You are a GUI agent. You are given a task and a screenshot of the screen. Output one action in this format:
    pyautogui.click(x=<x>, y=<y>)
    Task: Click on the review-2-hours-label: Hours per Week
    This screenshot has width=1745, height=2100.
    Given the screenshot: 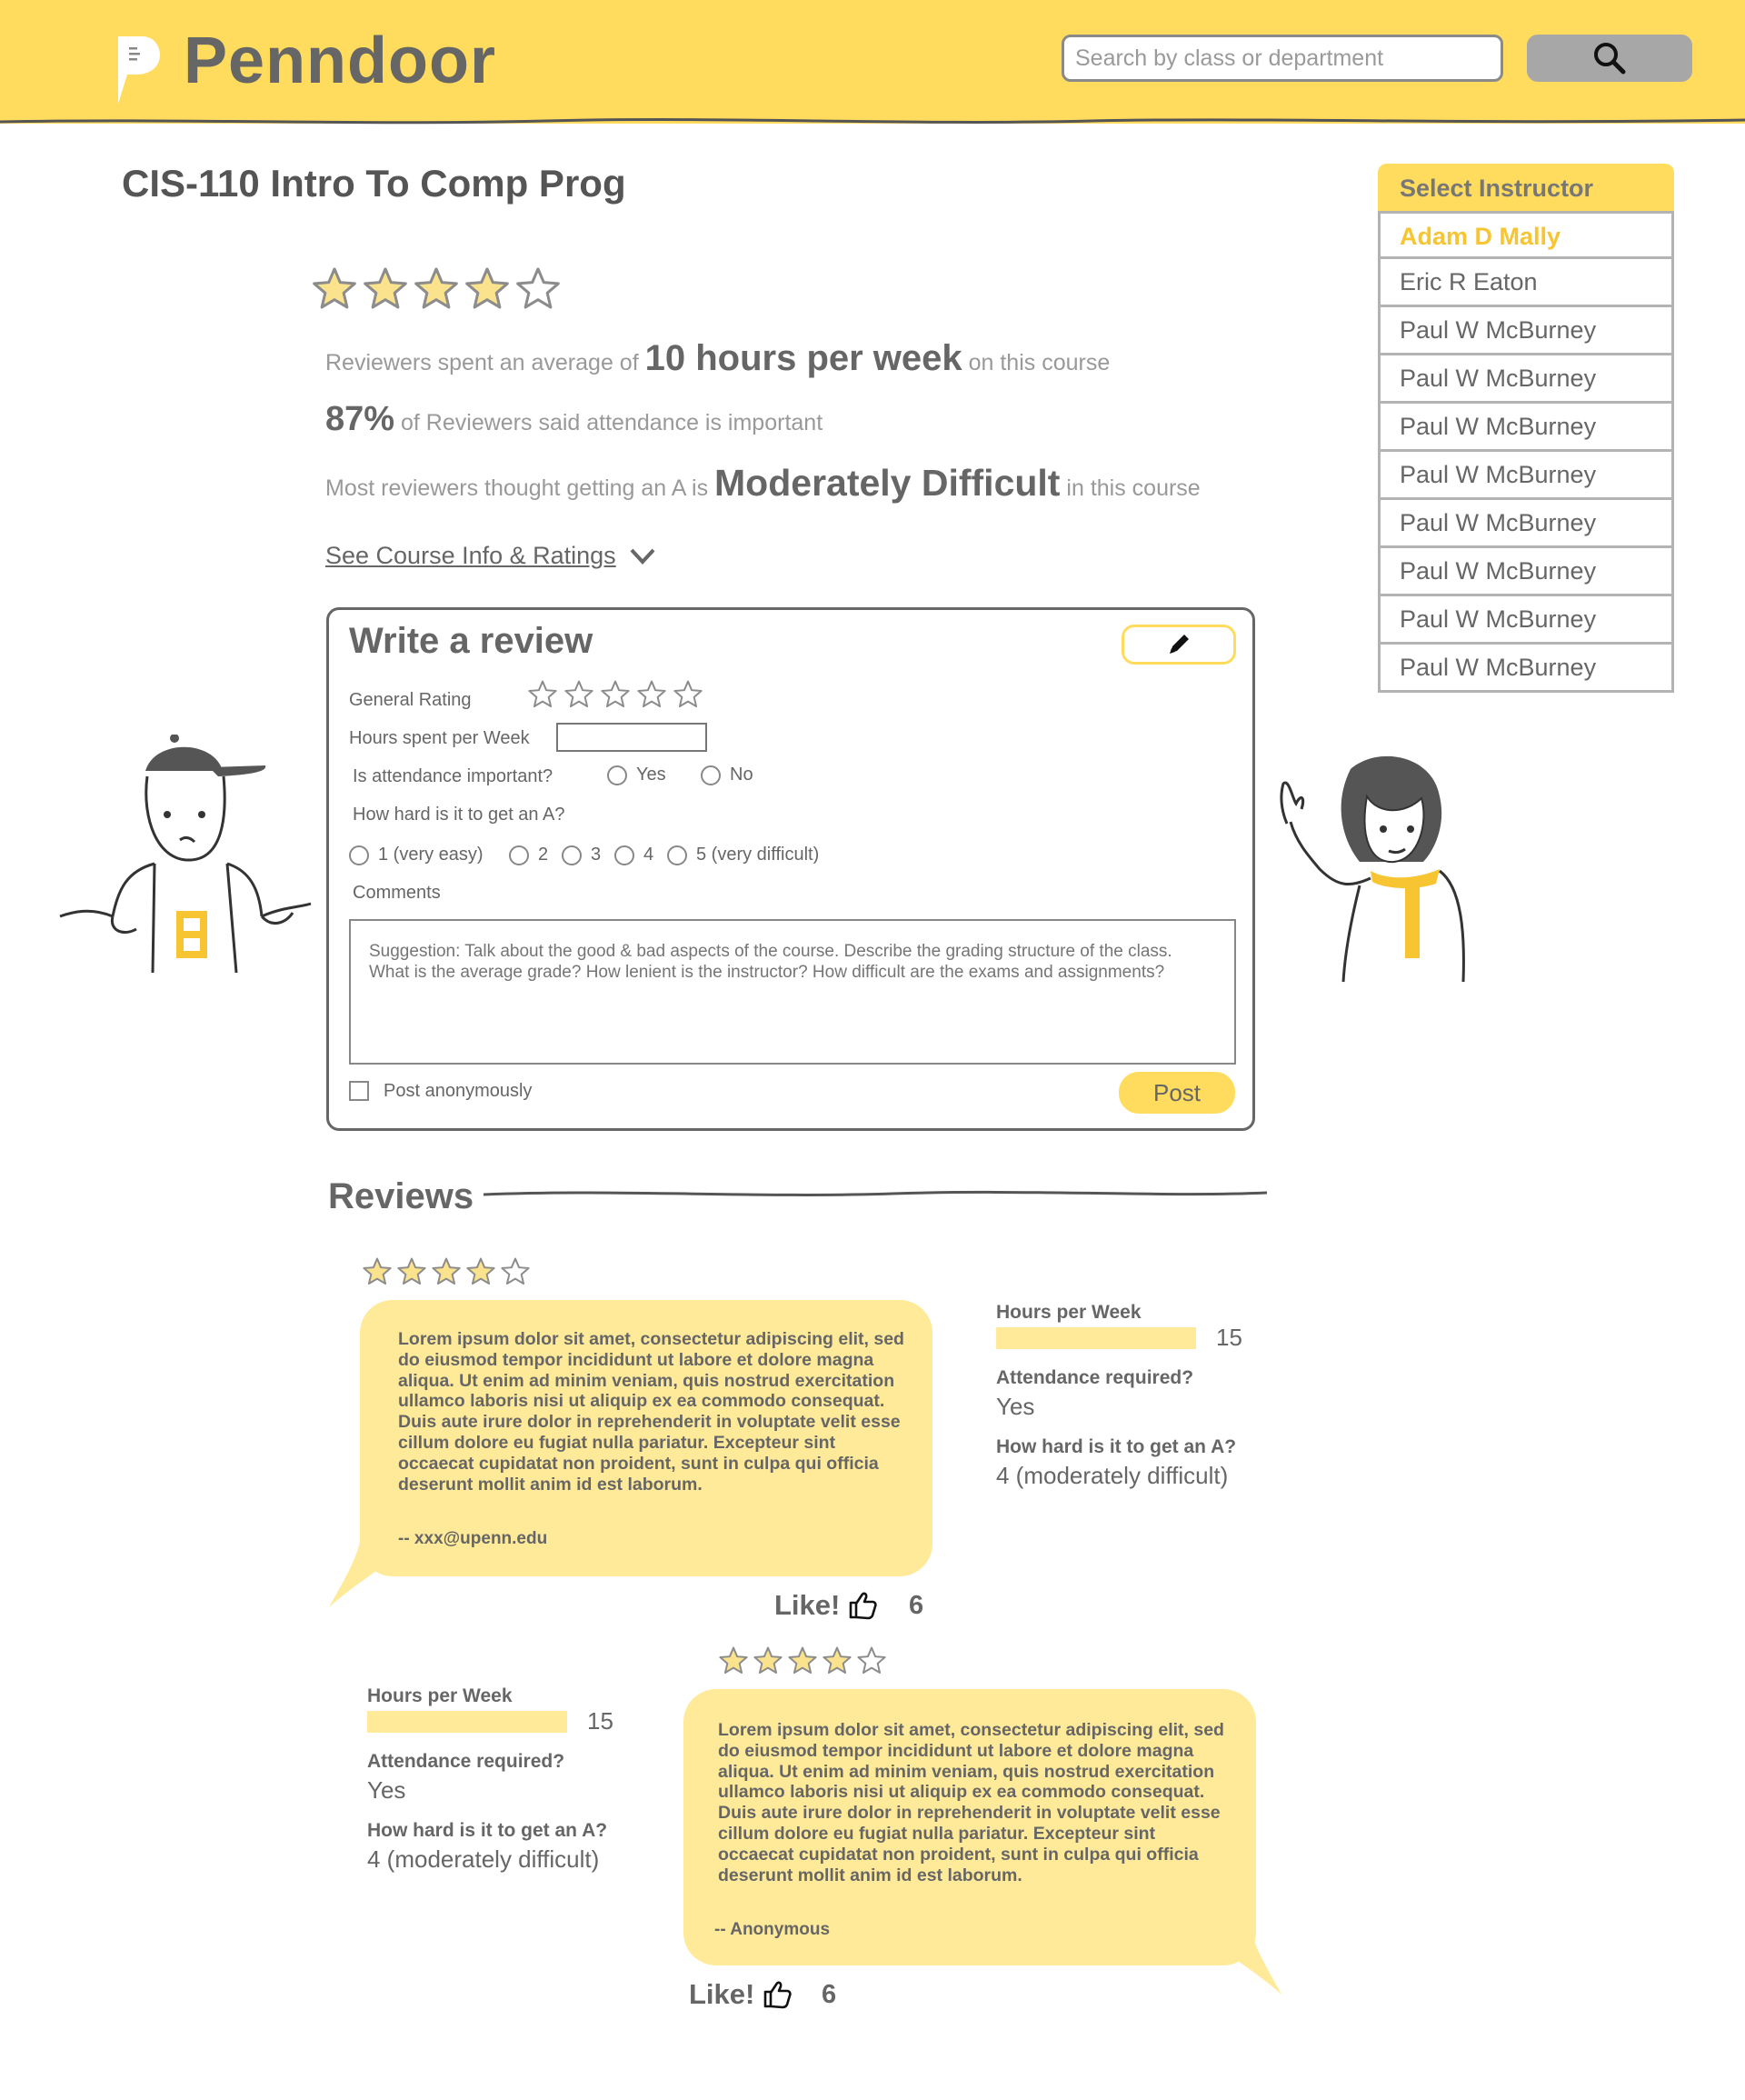 What is the action you would take?
    pyautogui.click(x=440, y=1695)
    